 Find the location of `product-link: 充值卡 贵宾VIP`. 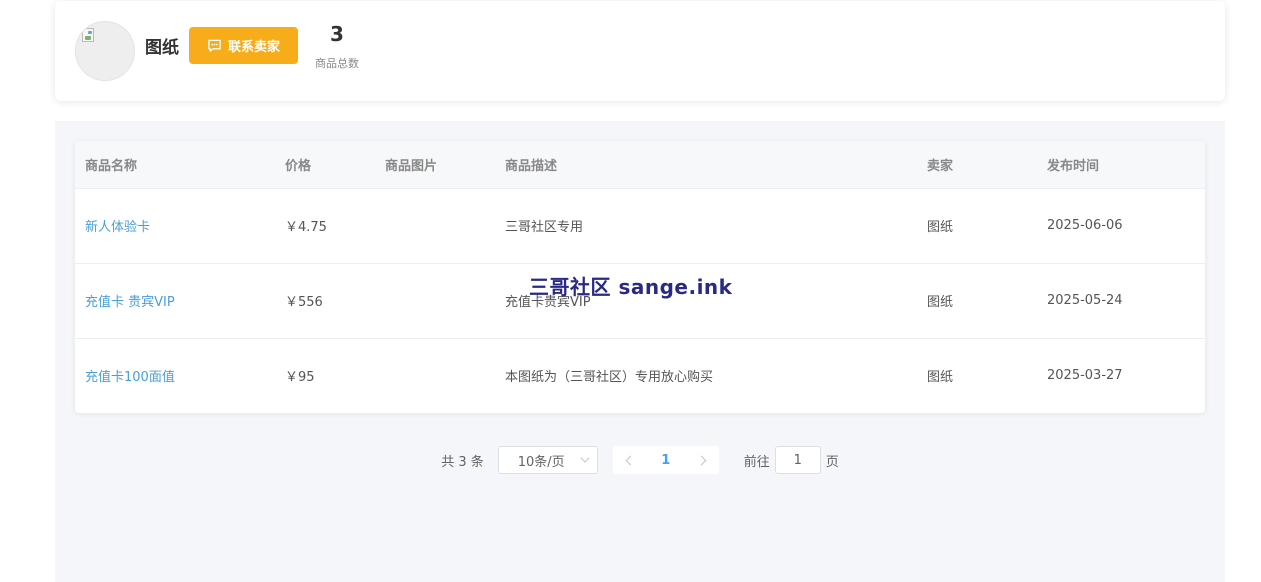

product-link: 充值卡 贵宾VIP is located at coordinates (130, 302).